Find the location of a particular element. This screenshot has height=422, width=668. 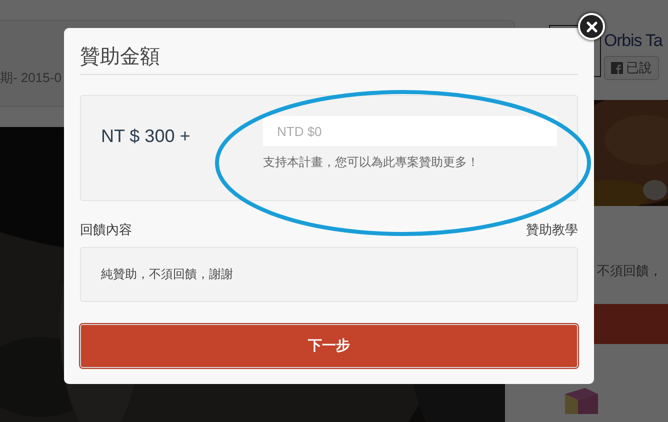

share-button: 已說 is located at coordinates (631, 68).